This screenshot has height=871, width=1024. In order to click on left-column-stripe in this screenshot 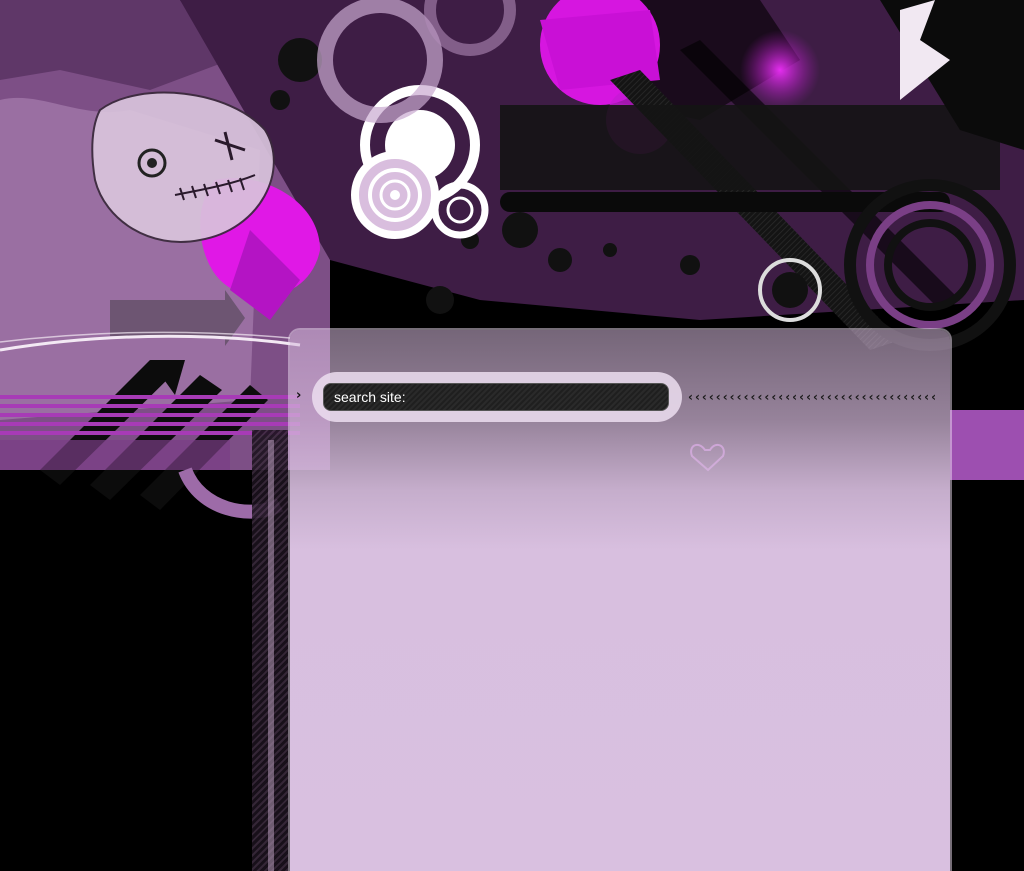, I will do `click(271, 655)`.